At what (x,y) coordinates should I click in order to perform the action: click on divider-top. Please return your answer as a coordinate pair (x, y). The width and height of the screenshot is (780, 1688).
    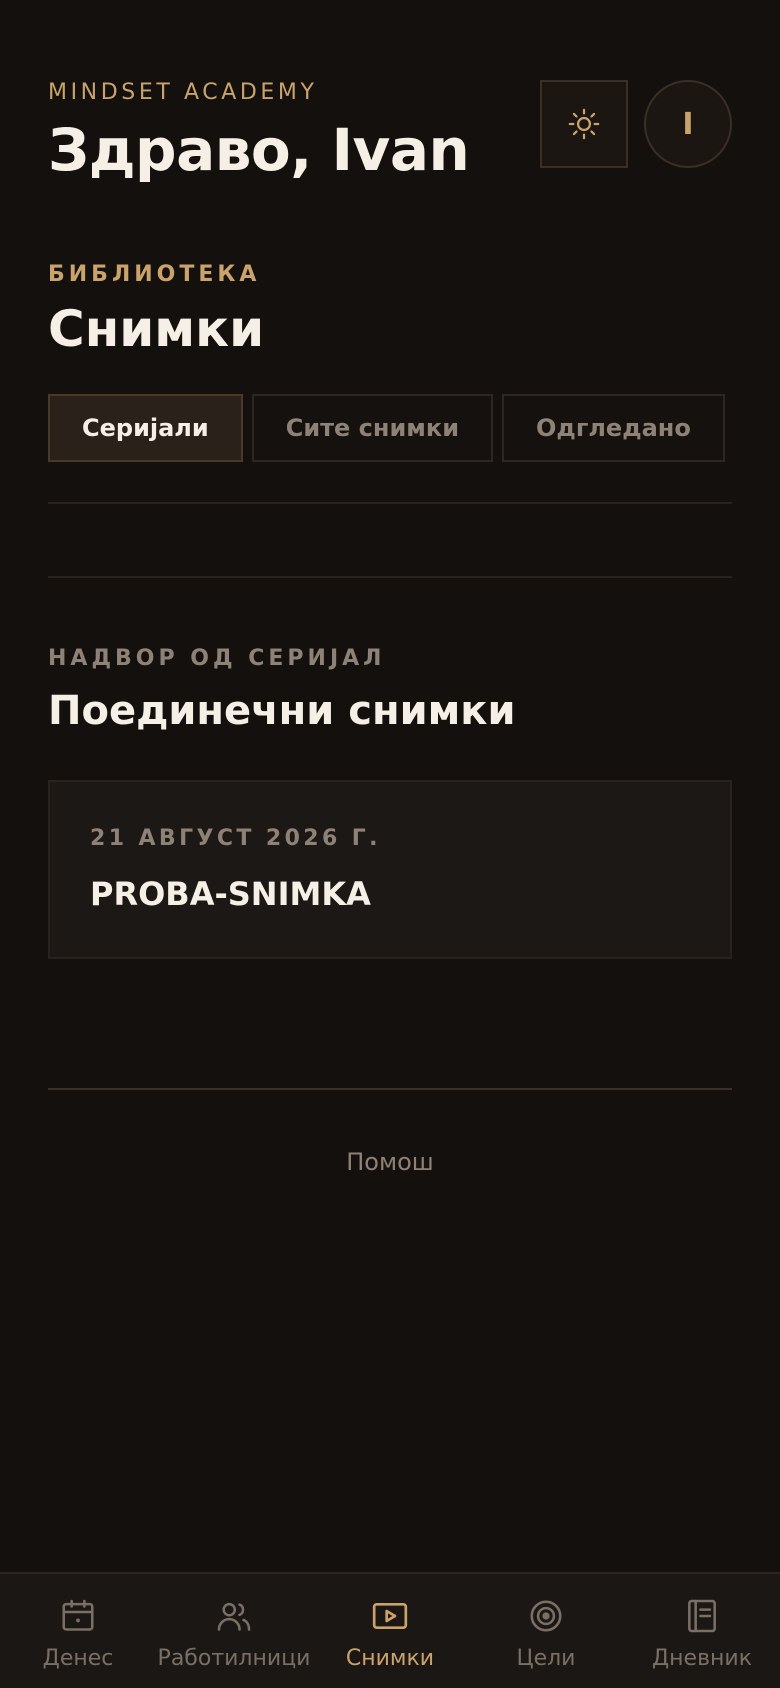
    Looking at the image, I should click on (390, 503).